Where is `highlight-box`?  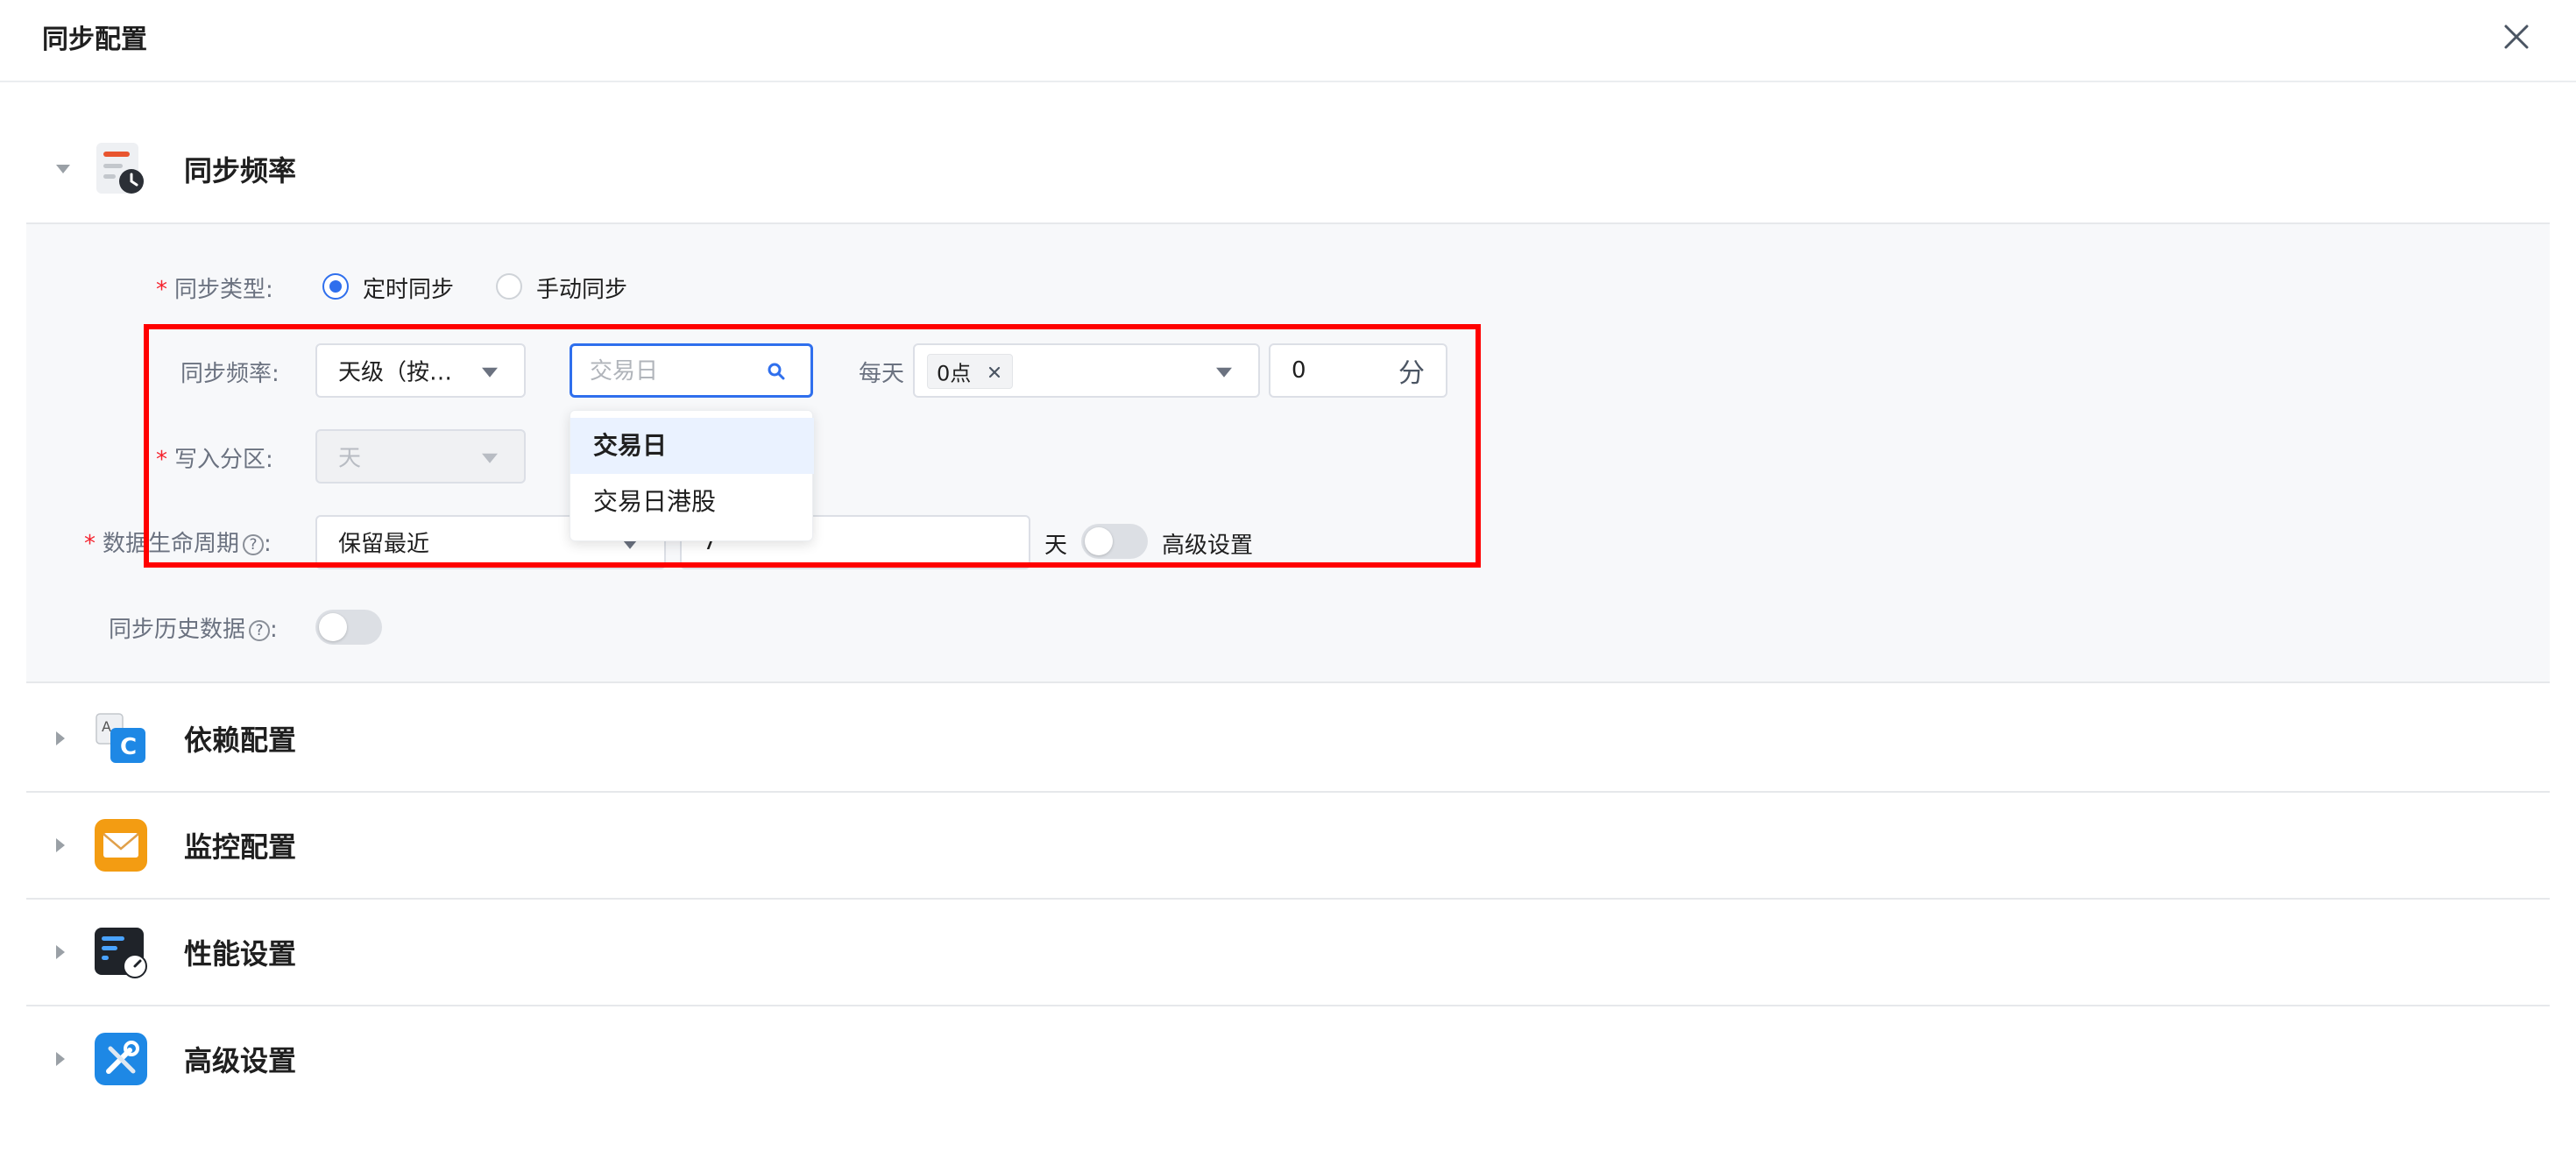 highlight-box is located at coordinates (812, 446).